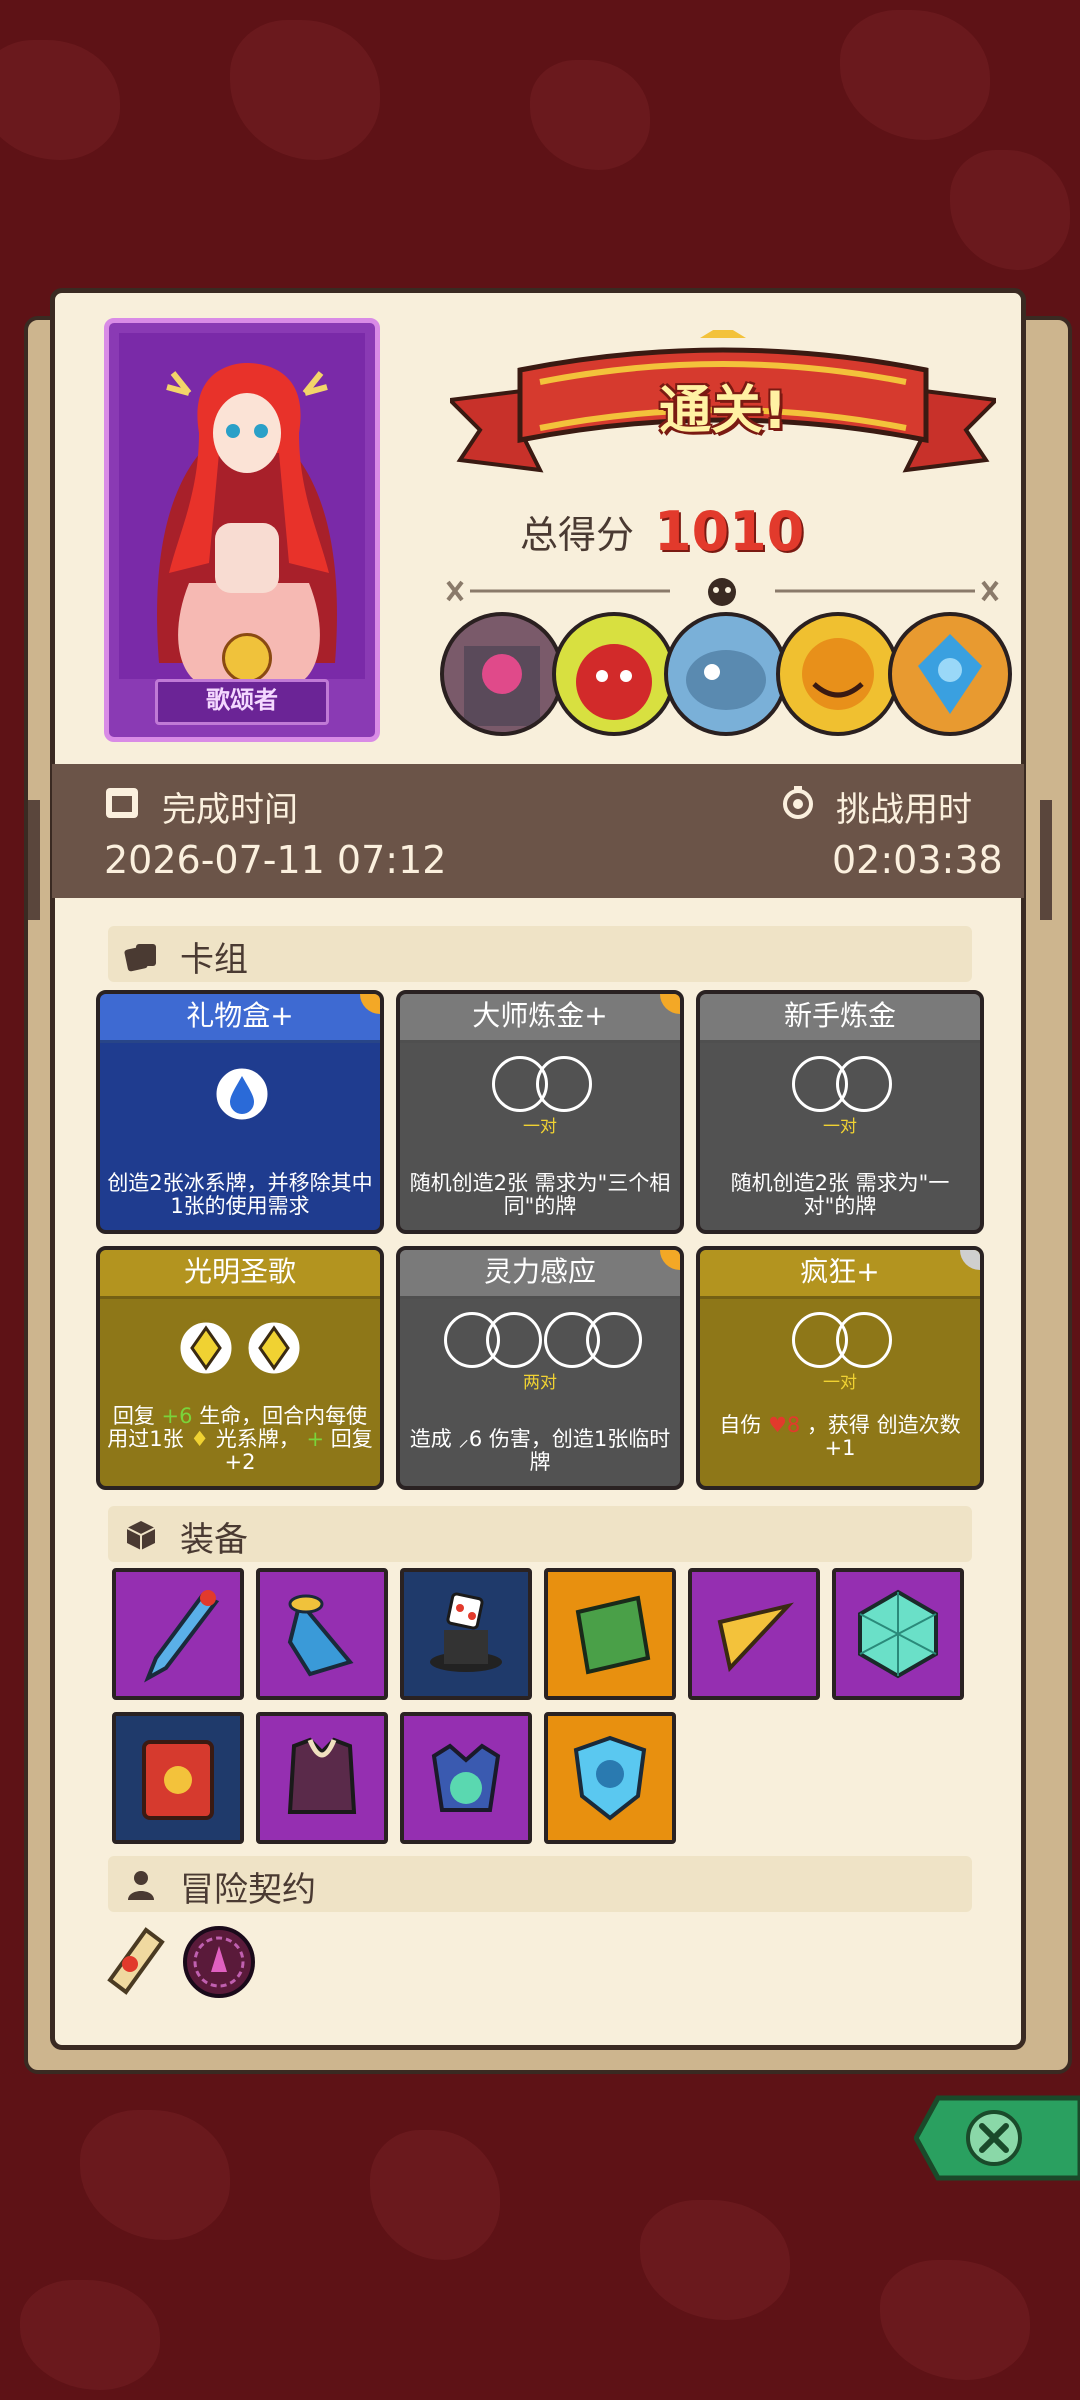 The height and width of the screenshot is (2400, 1080). Describe the element at coordinates (798, 802) in the screenshot. I see `stopwatch-icon` at that location.